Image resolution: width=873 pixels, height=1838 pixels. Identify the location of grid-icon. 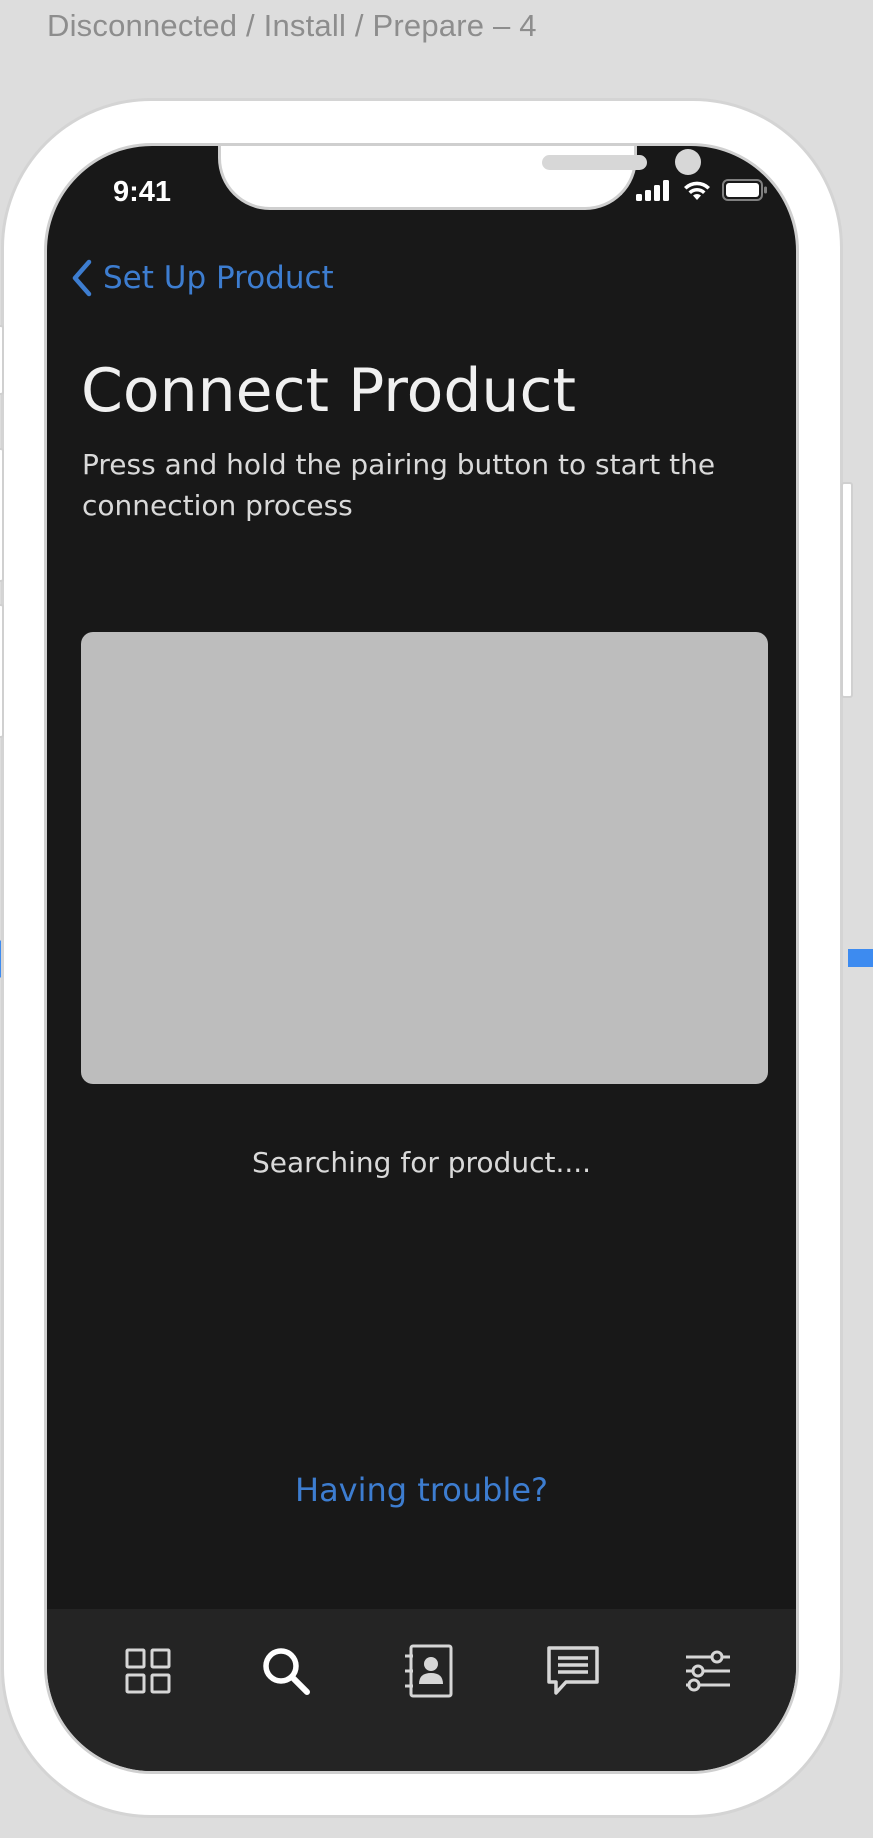
(148, 1671).